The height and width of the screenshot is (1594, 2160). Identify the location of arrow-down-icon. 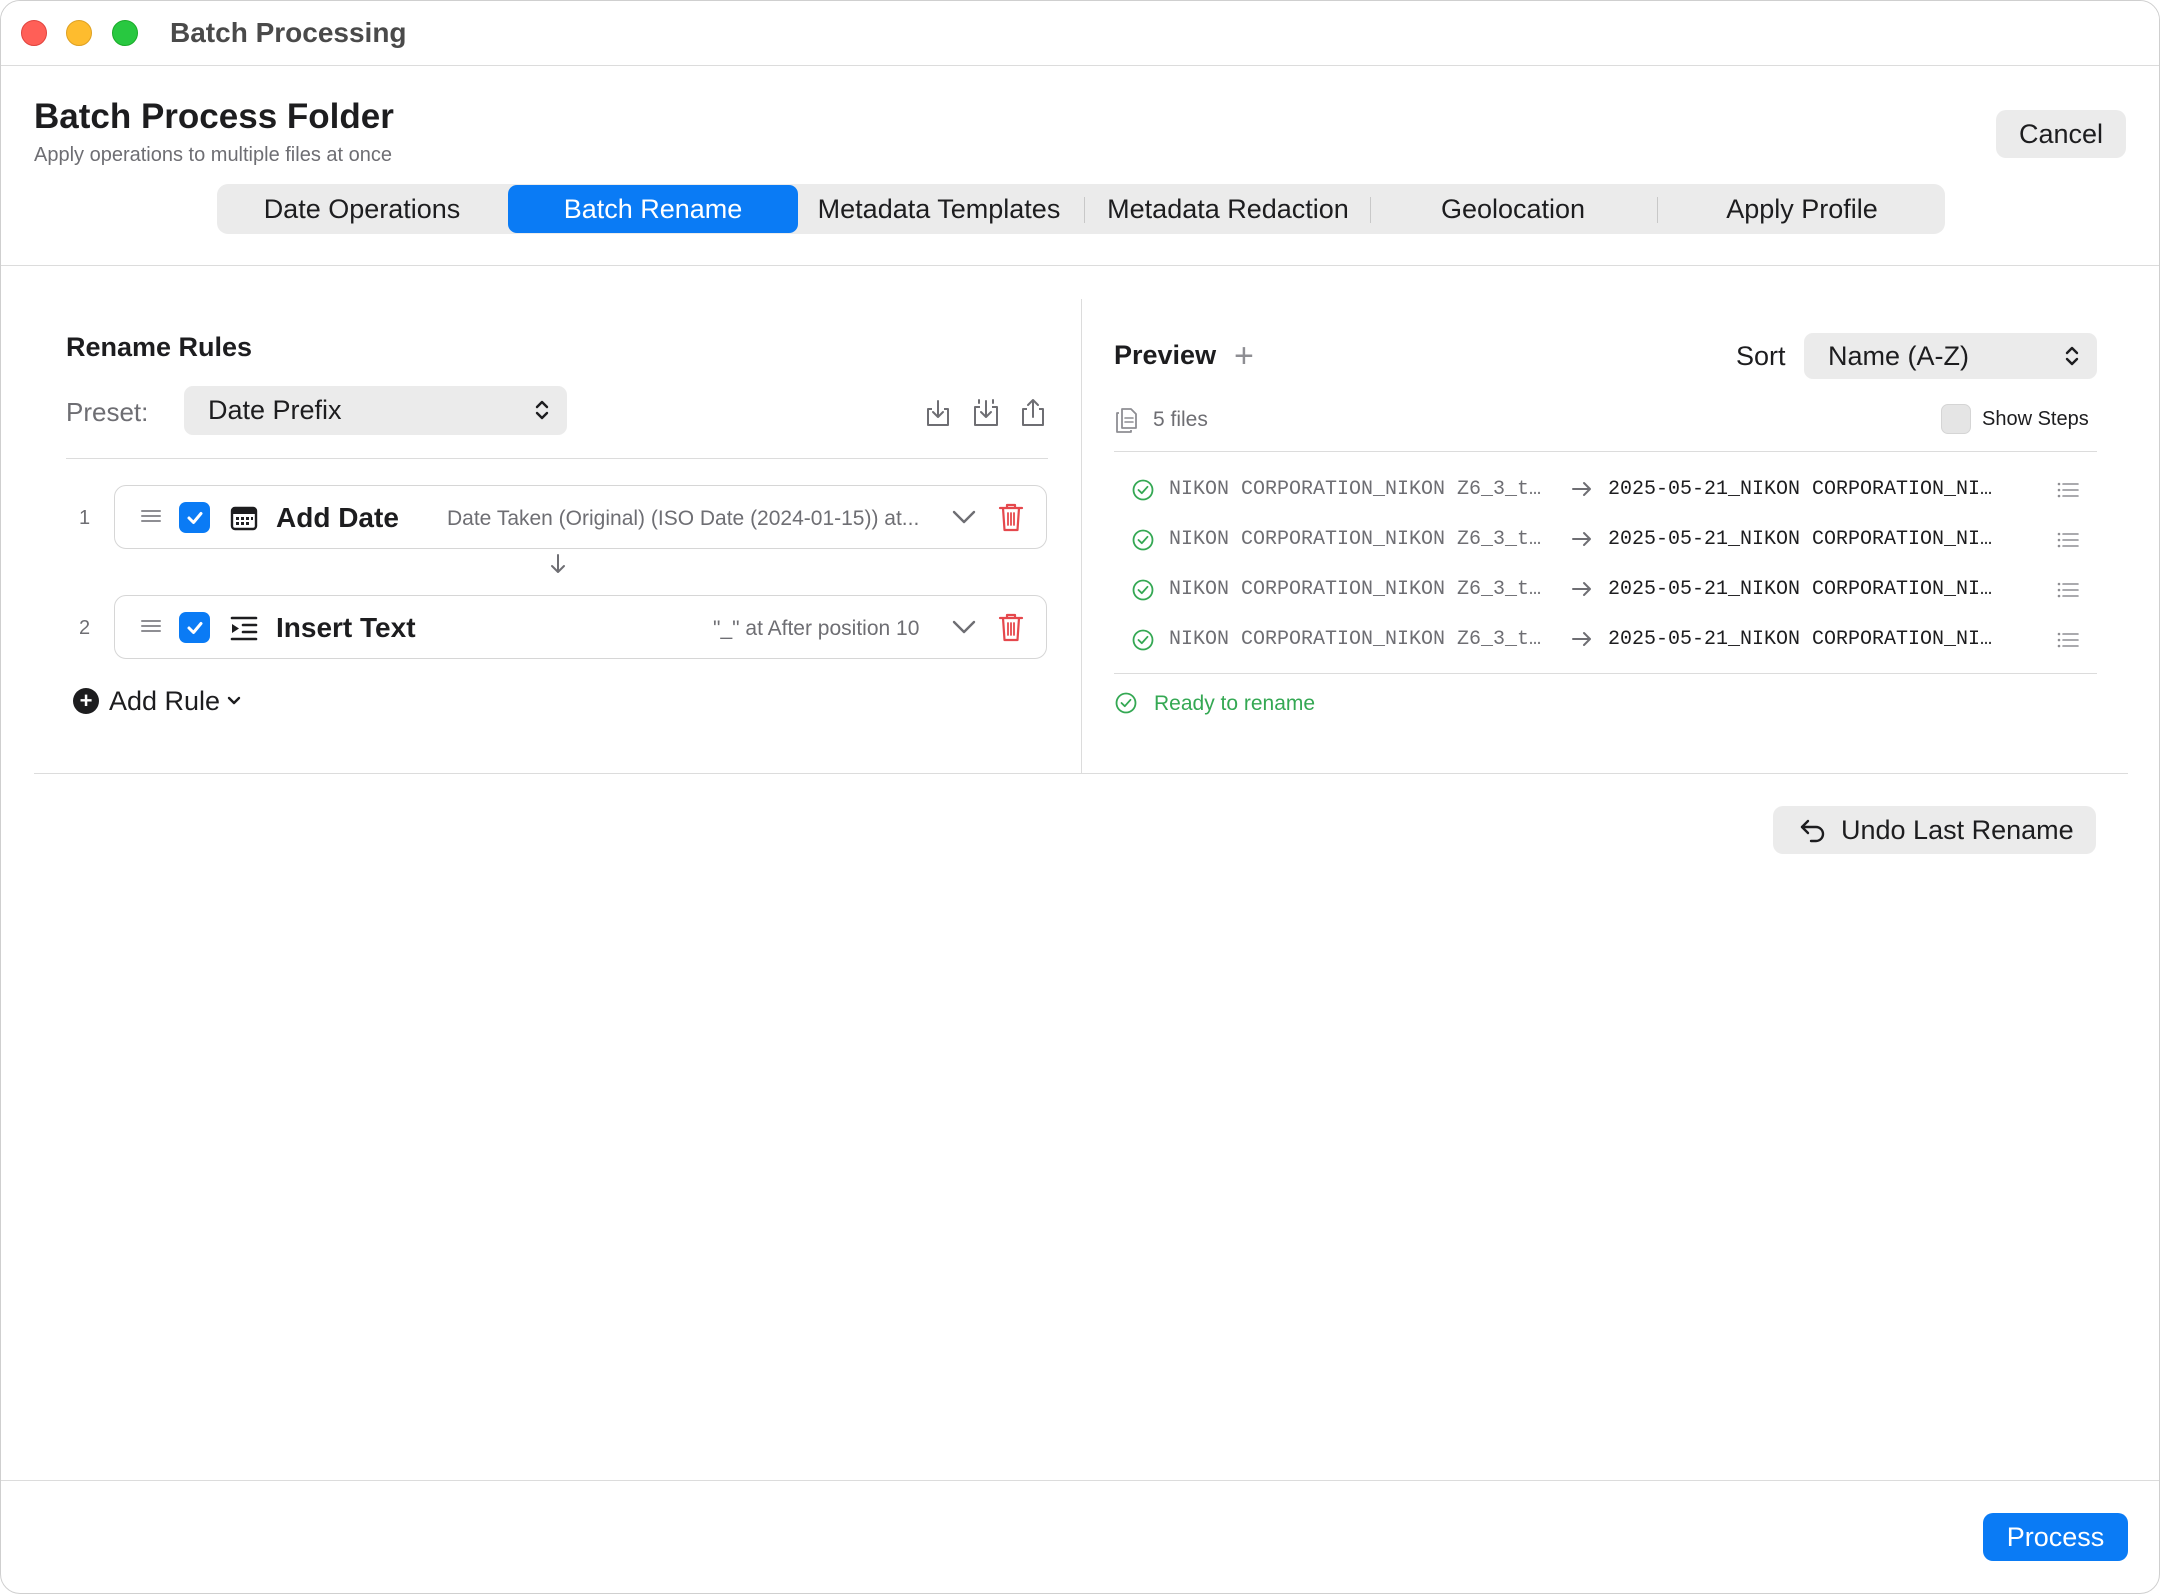
(558, 563).